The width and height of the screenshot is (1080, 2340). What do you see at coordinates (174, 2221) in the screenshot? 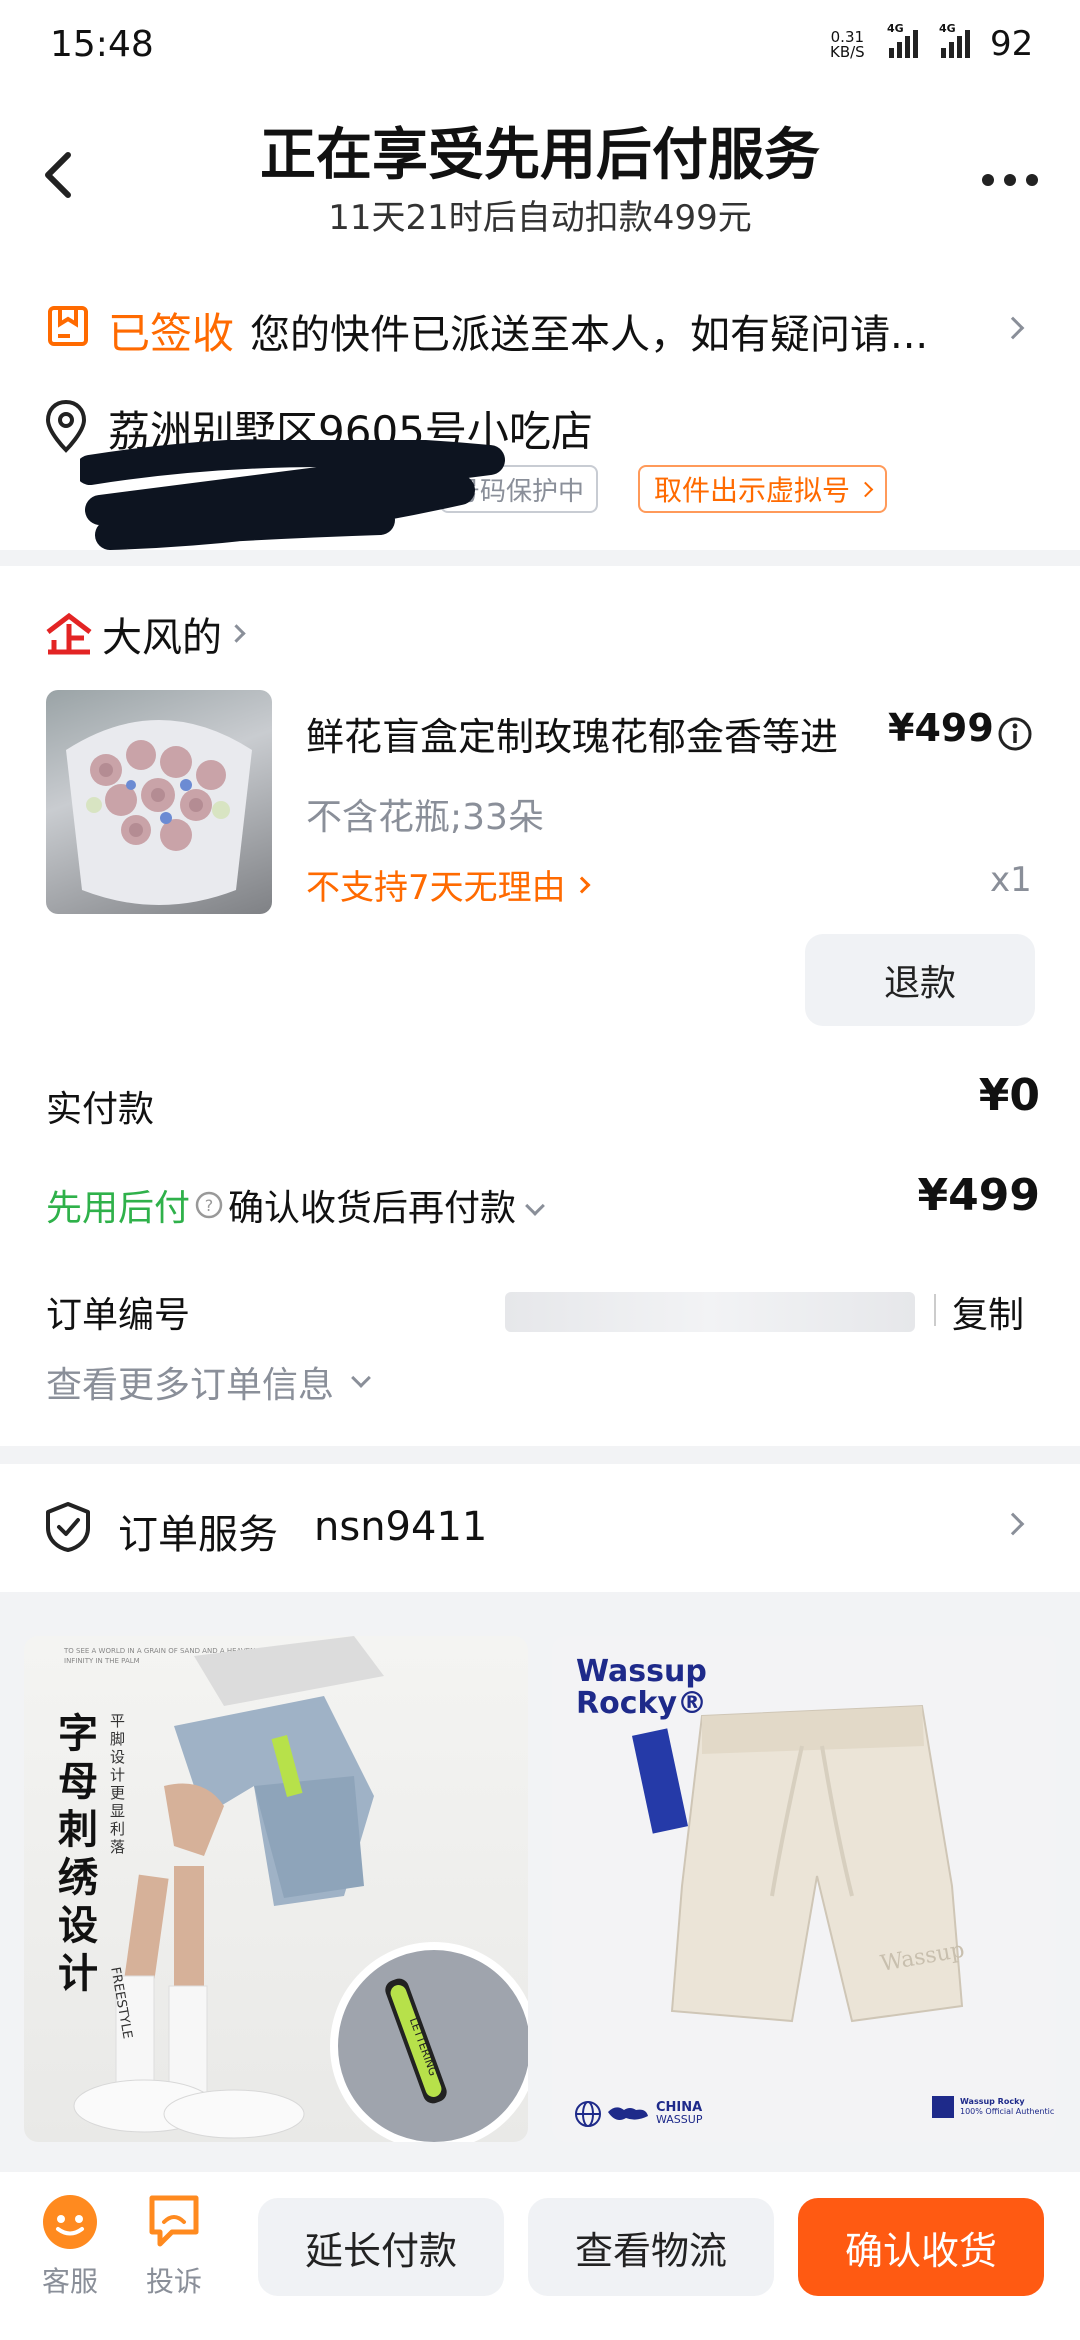
I see `complaint-icon` at bounding box center [174, 2221].